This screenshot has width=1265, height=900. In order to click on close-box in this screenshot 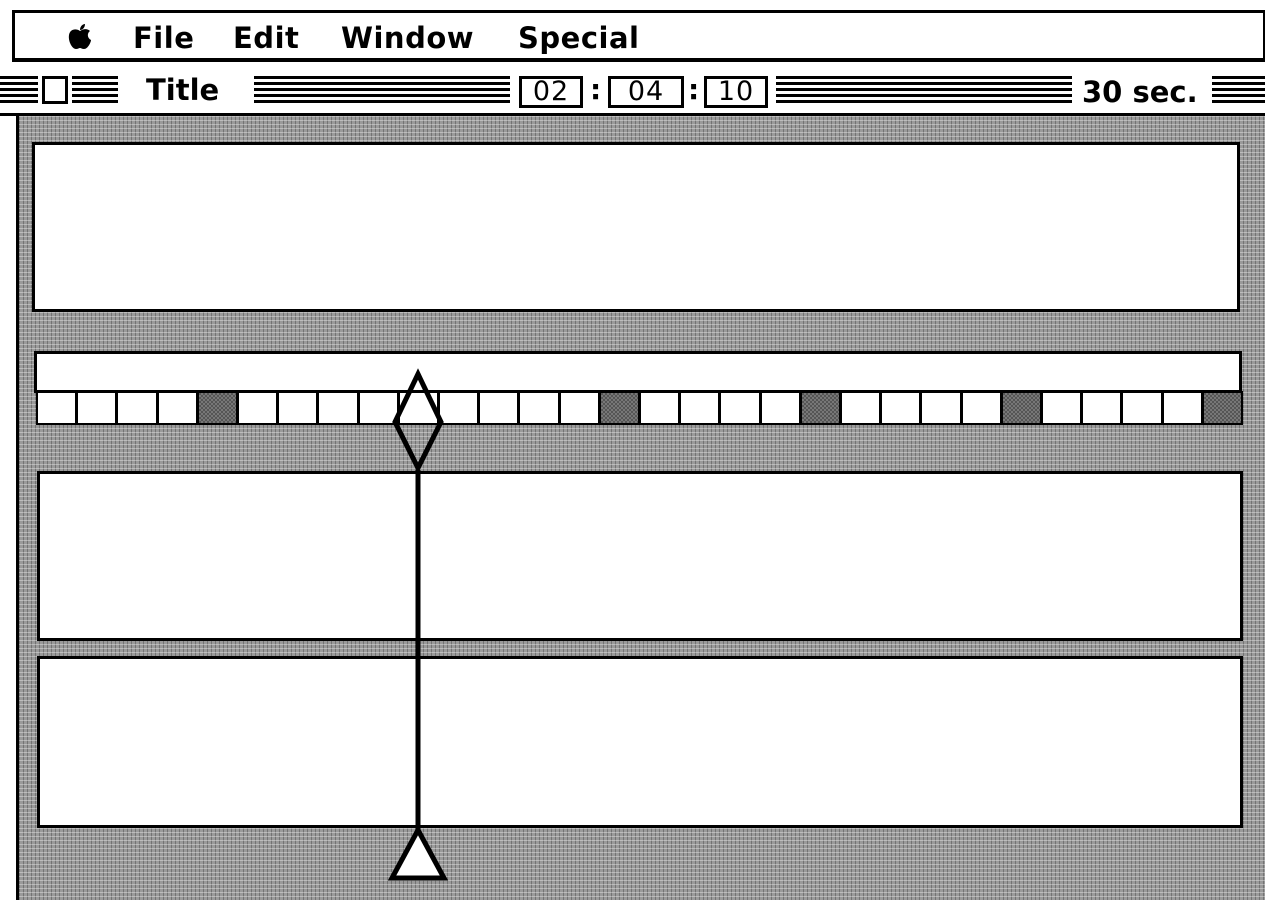, I will do `click(55, 90)`.